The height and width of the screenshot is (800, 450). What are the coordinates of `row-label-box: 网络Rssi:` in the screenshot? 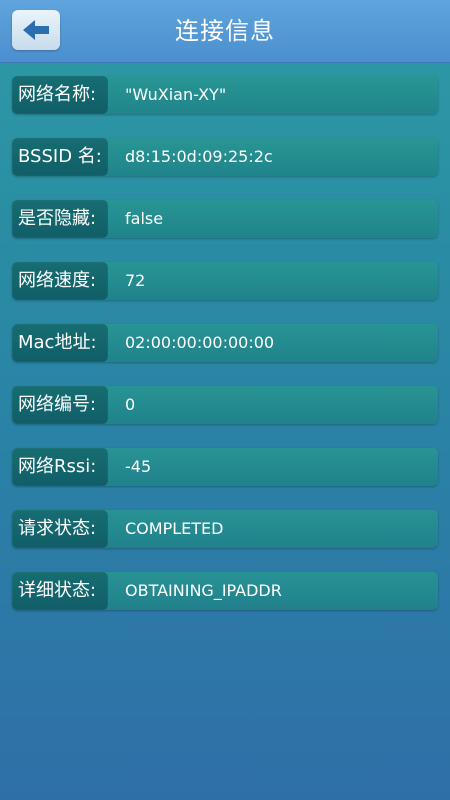 It's located at (60, 467).